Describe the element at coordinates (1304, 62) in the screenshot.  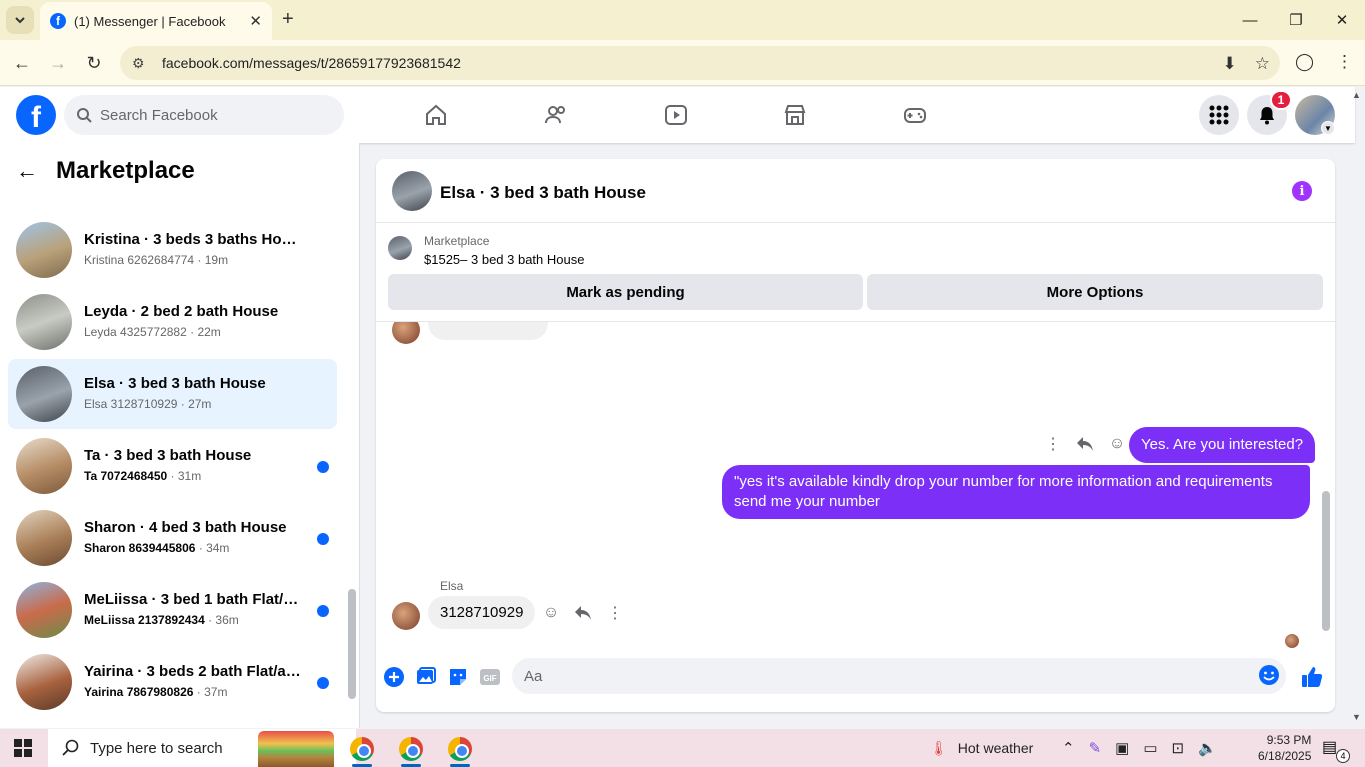
I see `profile-icon: ◯` at that location.